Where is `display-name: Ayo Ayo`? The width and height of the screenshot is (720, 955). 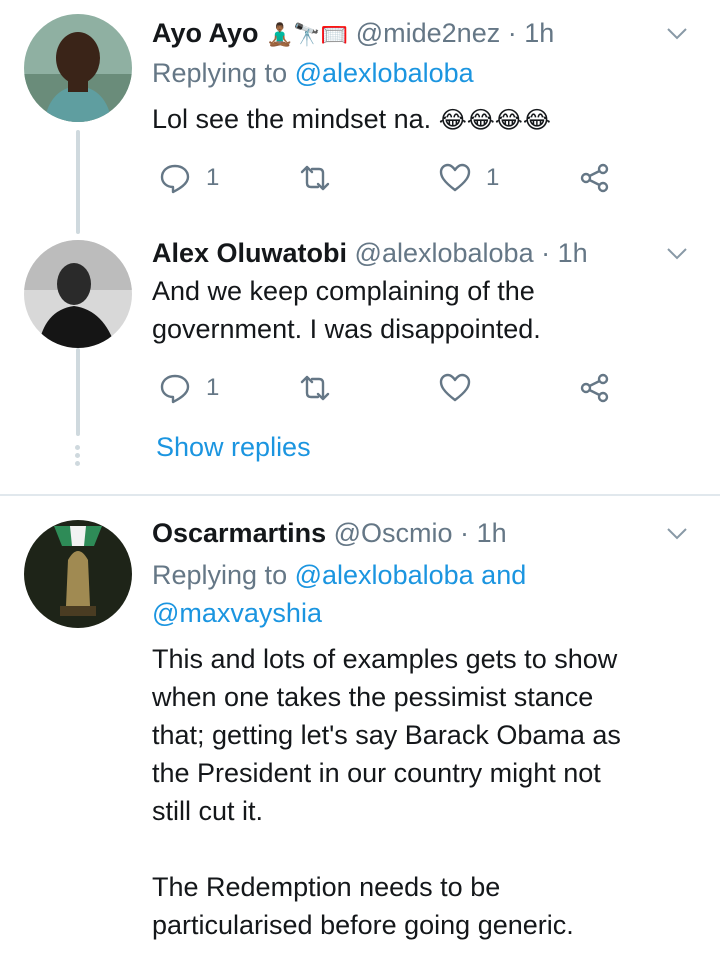
display-name: Ayo Ayo is located at coordinates (205, 33).